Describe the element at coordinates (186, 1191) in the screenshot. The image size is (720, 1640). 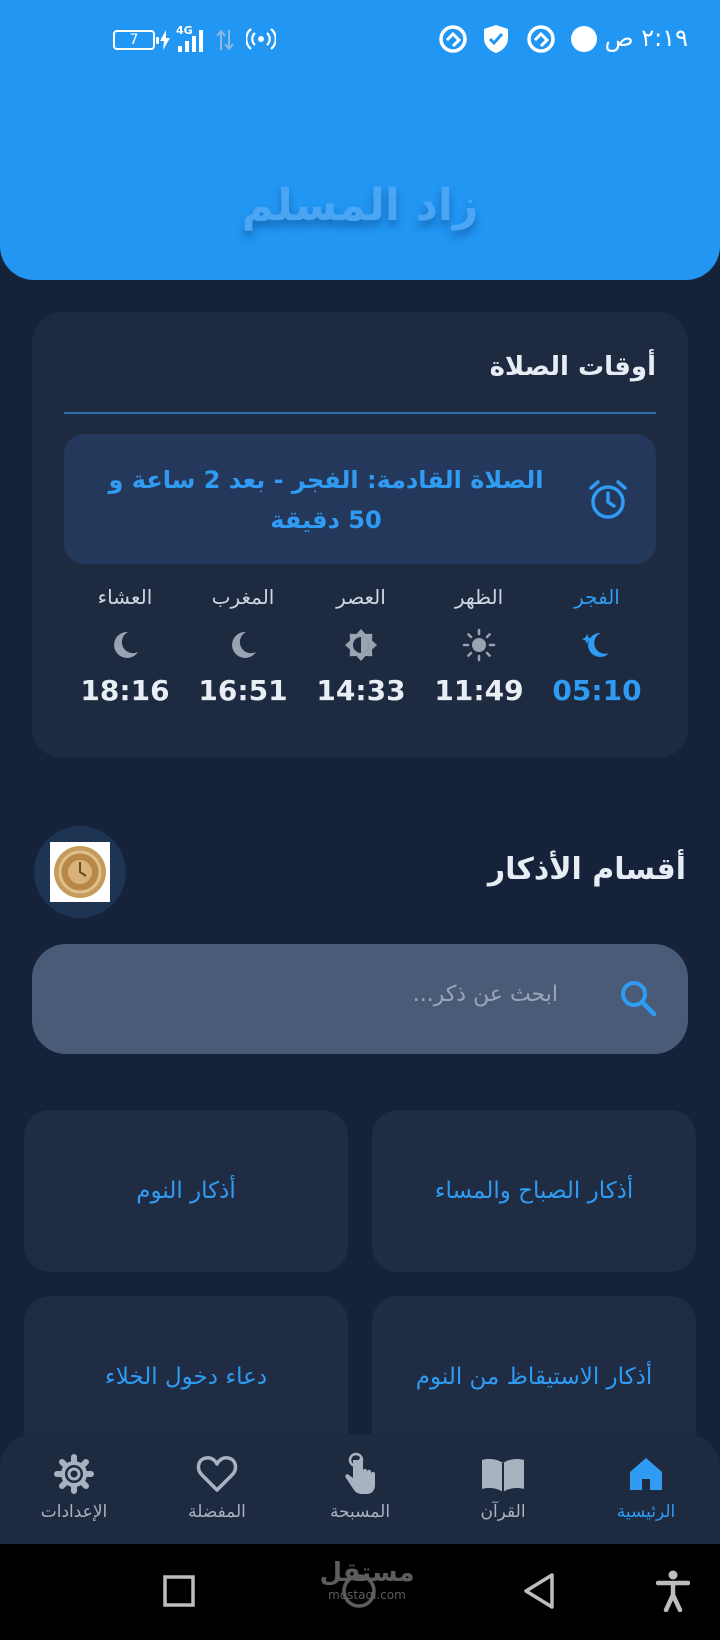
I see `category-tile: أذكار النوم` at that location.